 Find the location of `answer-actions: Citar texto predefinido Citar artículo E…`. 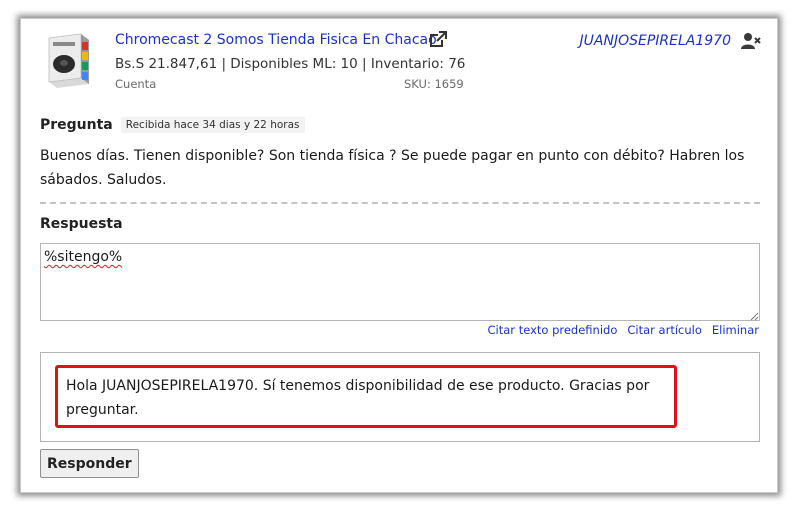

answer-actions: Citar texto predefinido Citar artículo E… is located at coordinates (623, 330).